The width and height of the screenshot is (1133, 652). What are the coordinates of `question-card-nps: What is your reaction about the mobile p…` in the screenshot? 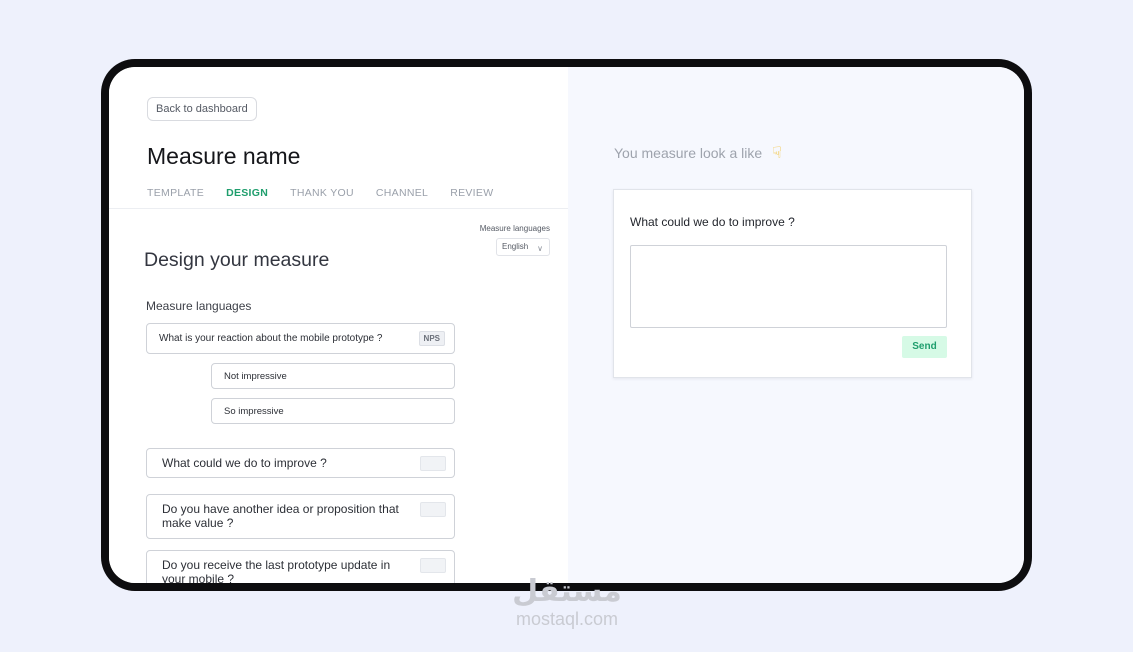 It's located at (300, 338).